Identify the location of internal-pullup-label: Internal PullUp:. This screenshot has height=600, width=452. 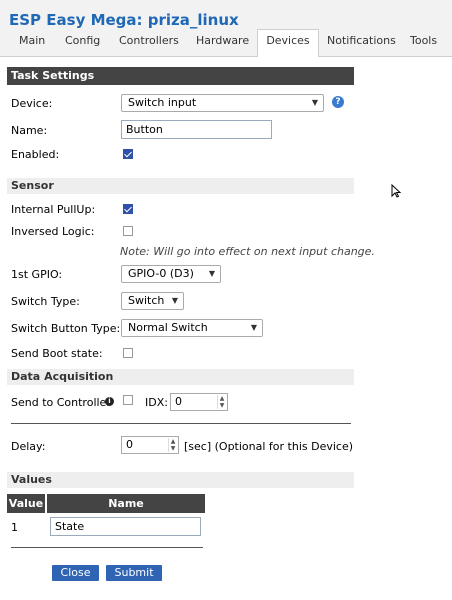
(53, 209).